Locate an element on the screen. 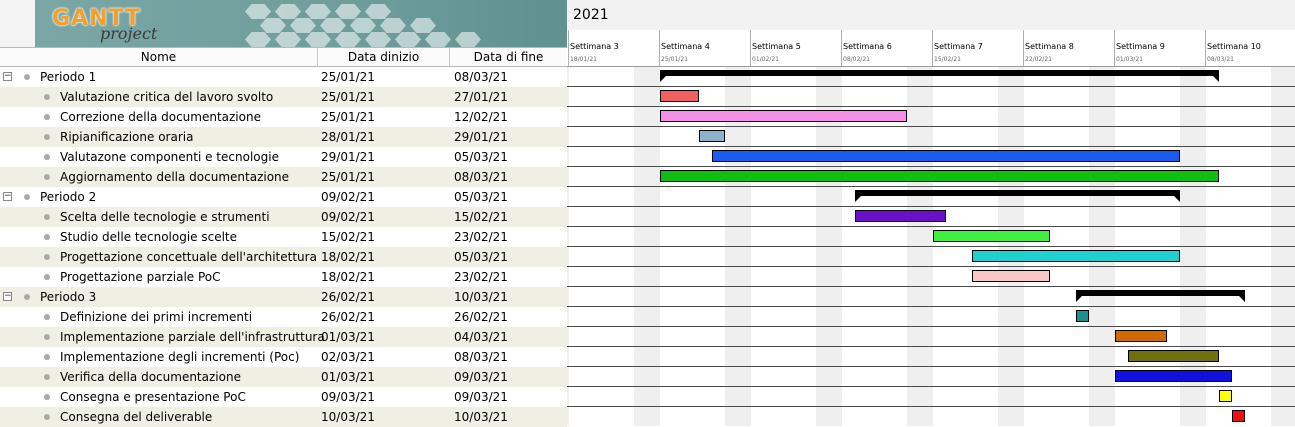 The width and height of the screenshot is (1295, 427). task-row: Ripianificazione oraria 28/01/21 29/01/21 is located at coordinates (283, 137).